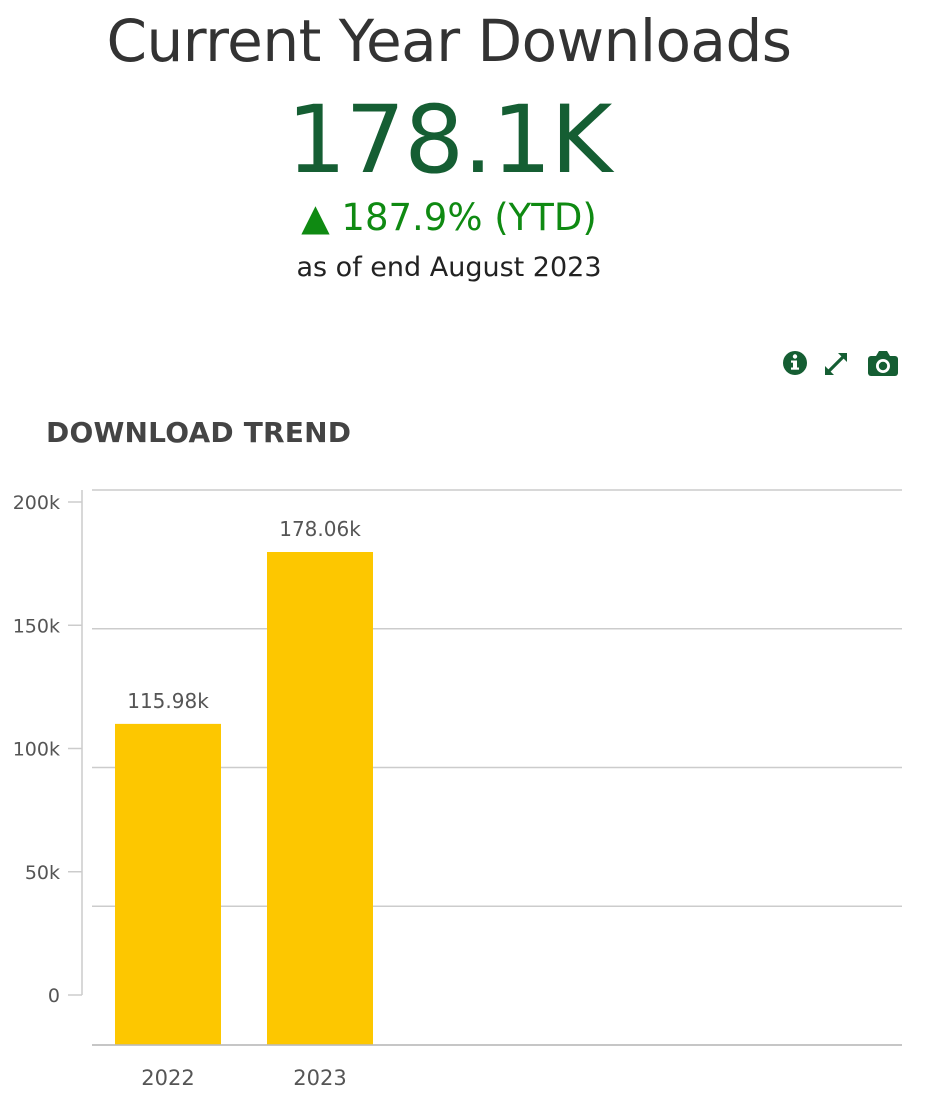  I want to click on y-tick-label: 50k, so click(42, 873).